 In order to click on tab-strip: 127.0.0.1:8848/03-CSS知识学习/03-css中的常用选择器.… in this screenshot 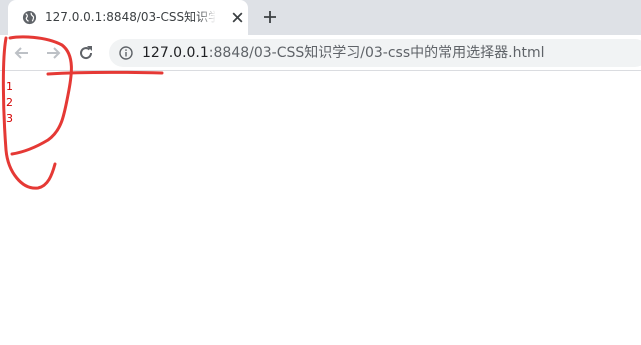, I will do `click(320, 17)`.